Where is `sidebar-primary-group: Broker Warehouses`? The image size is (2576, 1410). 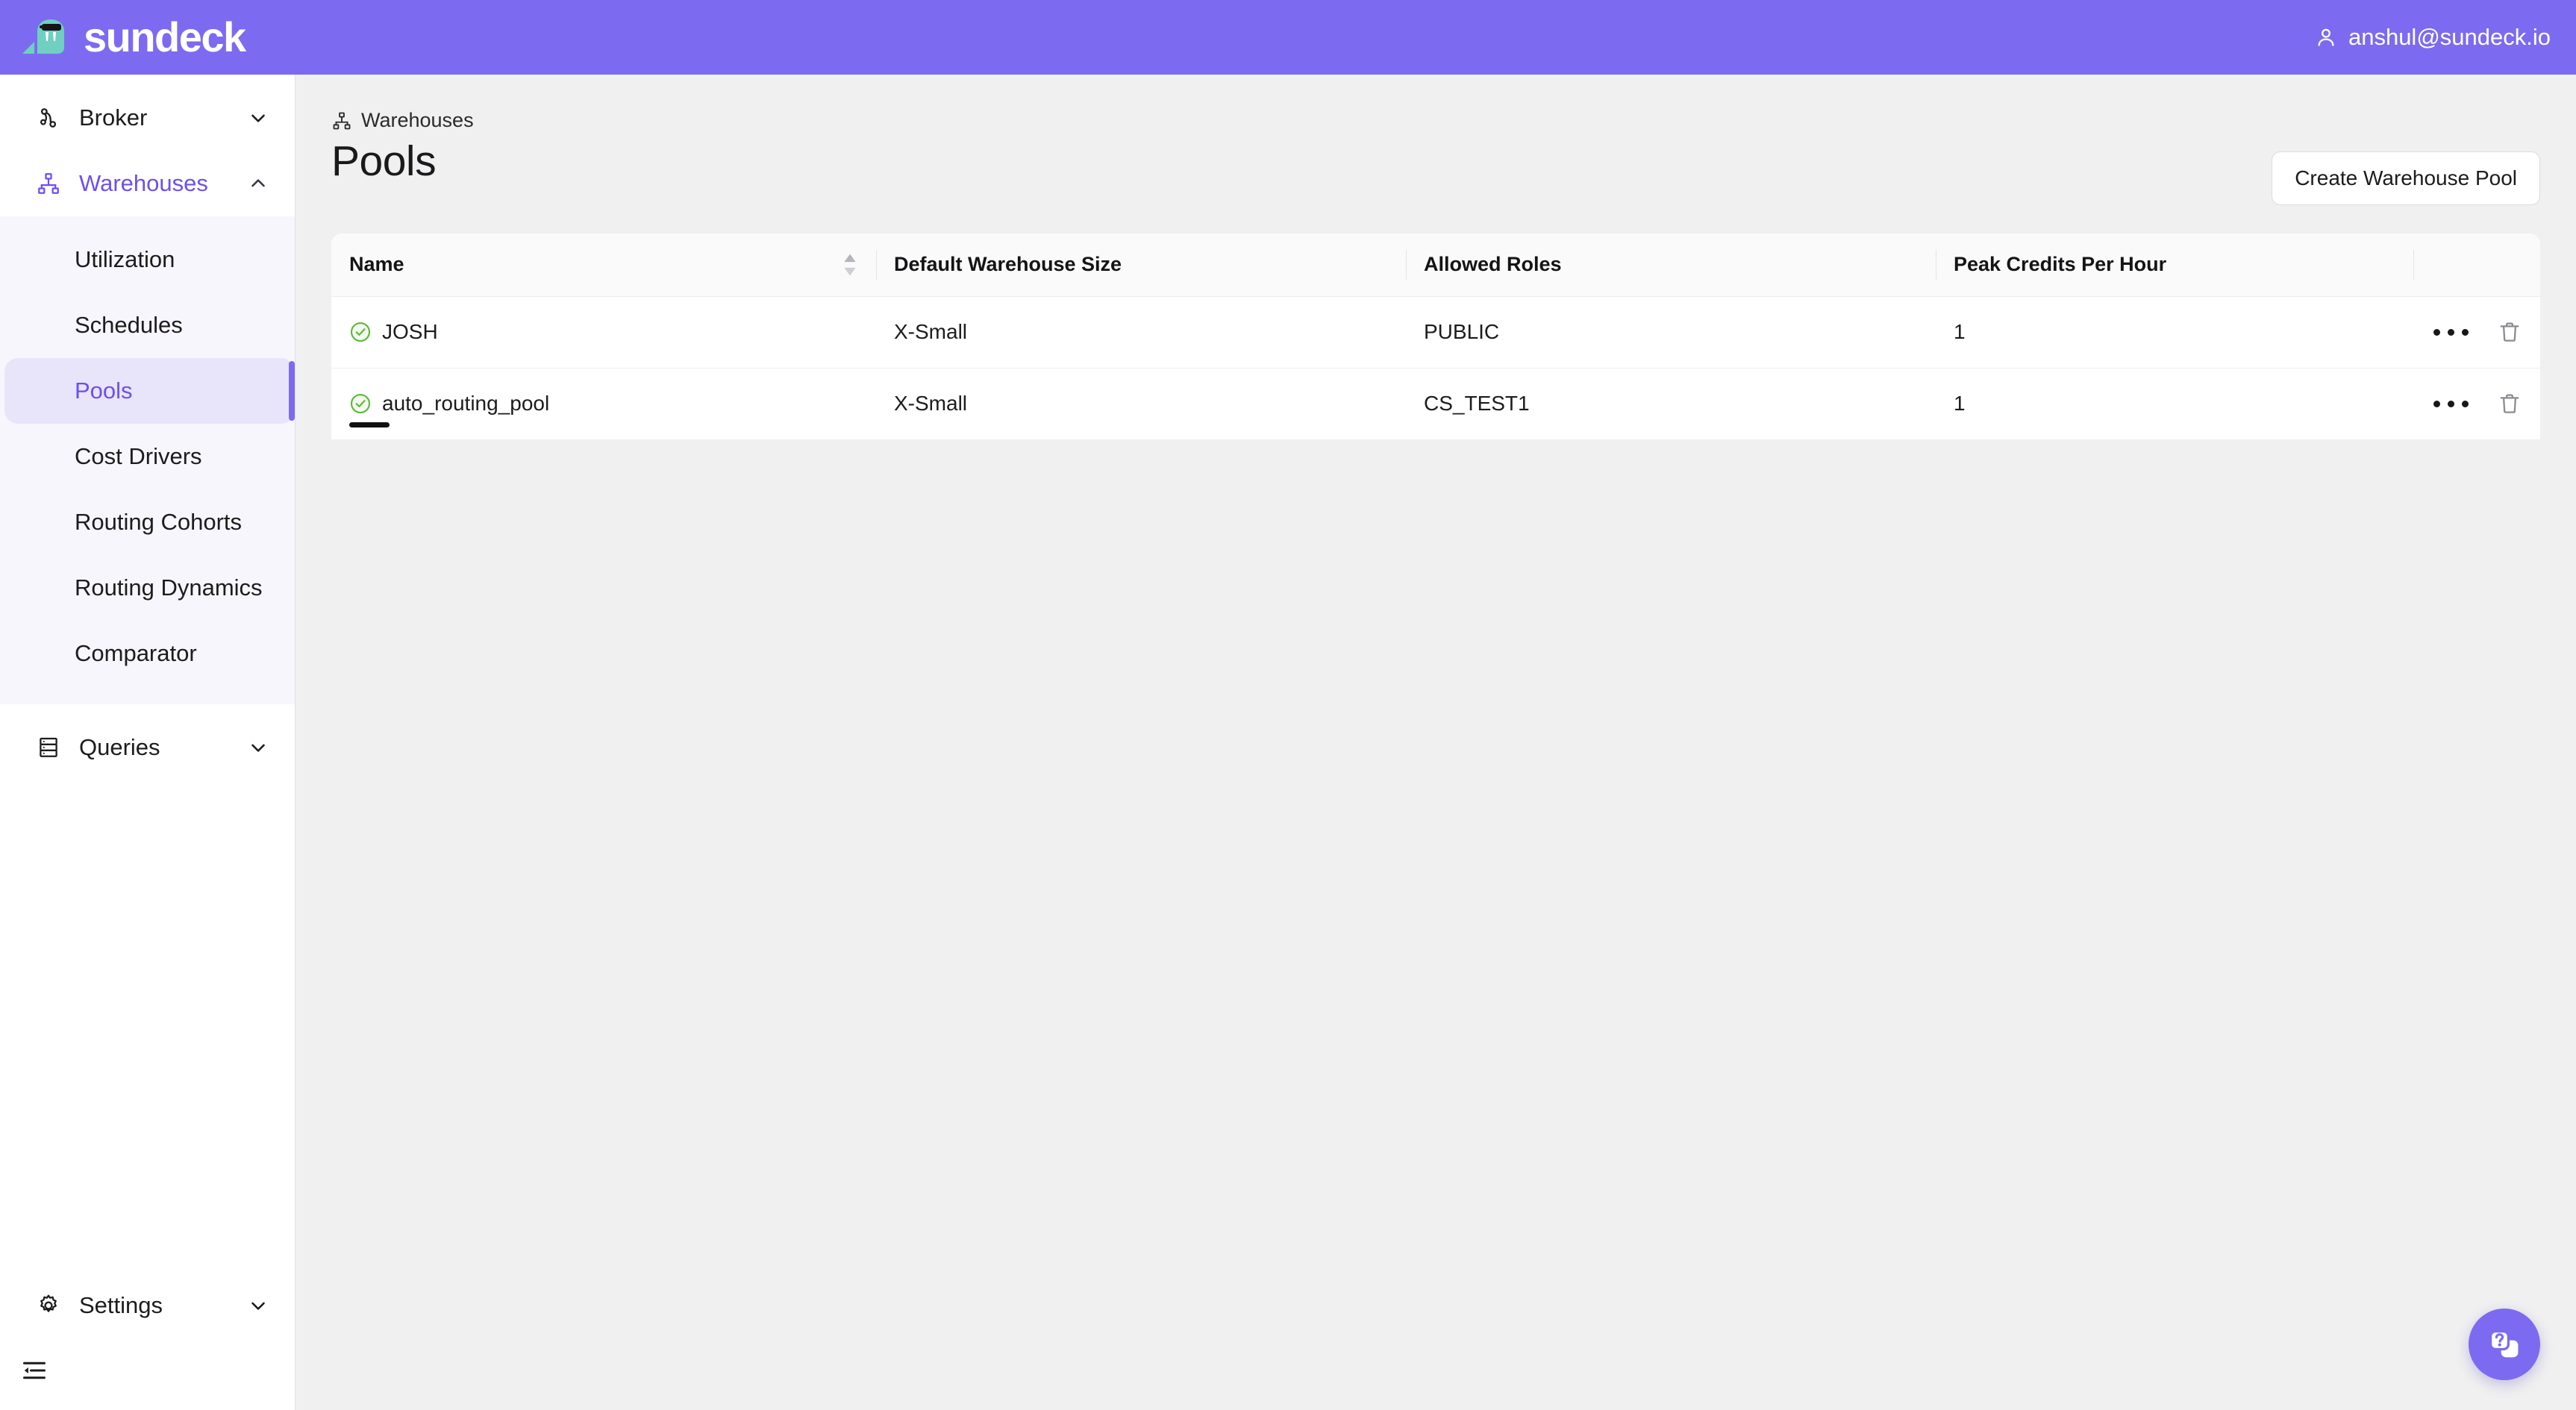 sidebar-primary-group: Broker Warehouses is located at coordinates (147, 145).